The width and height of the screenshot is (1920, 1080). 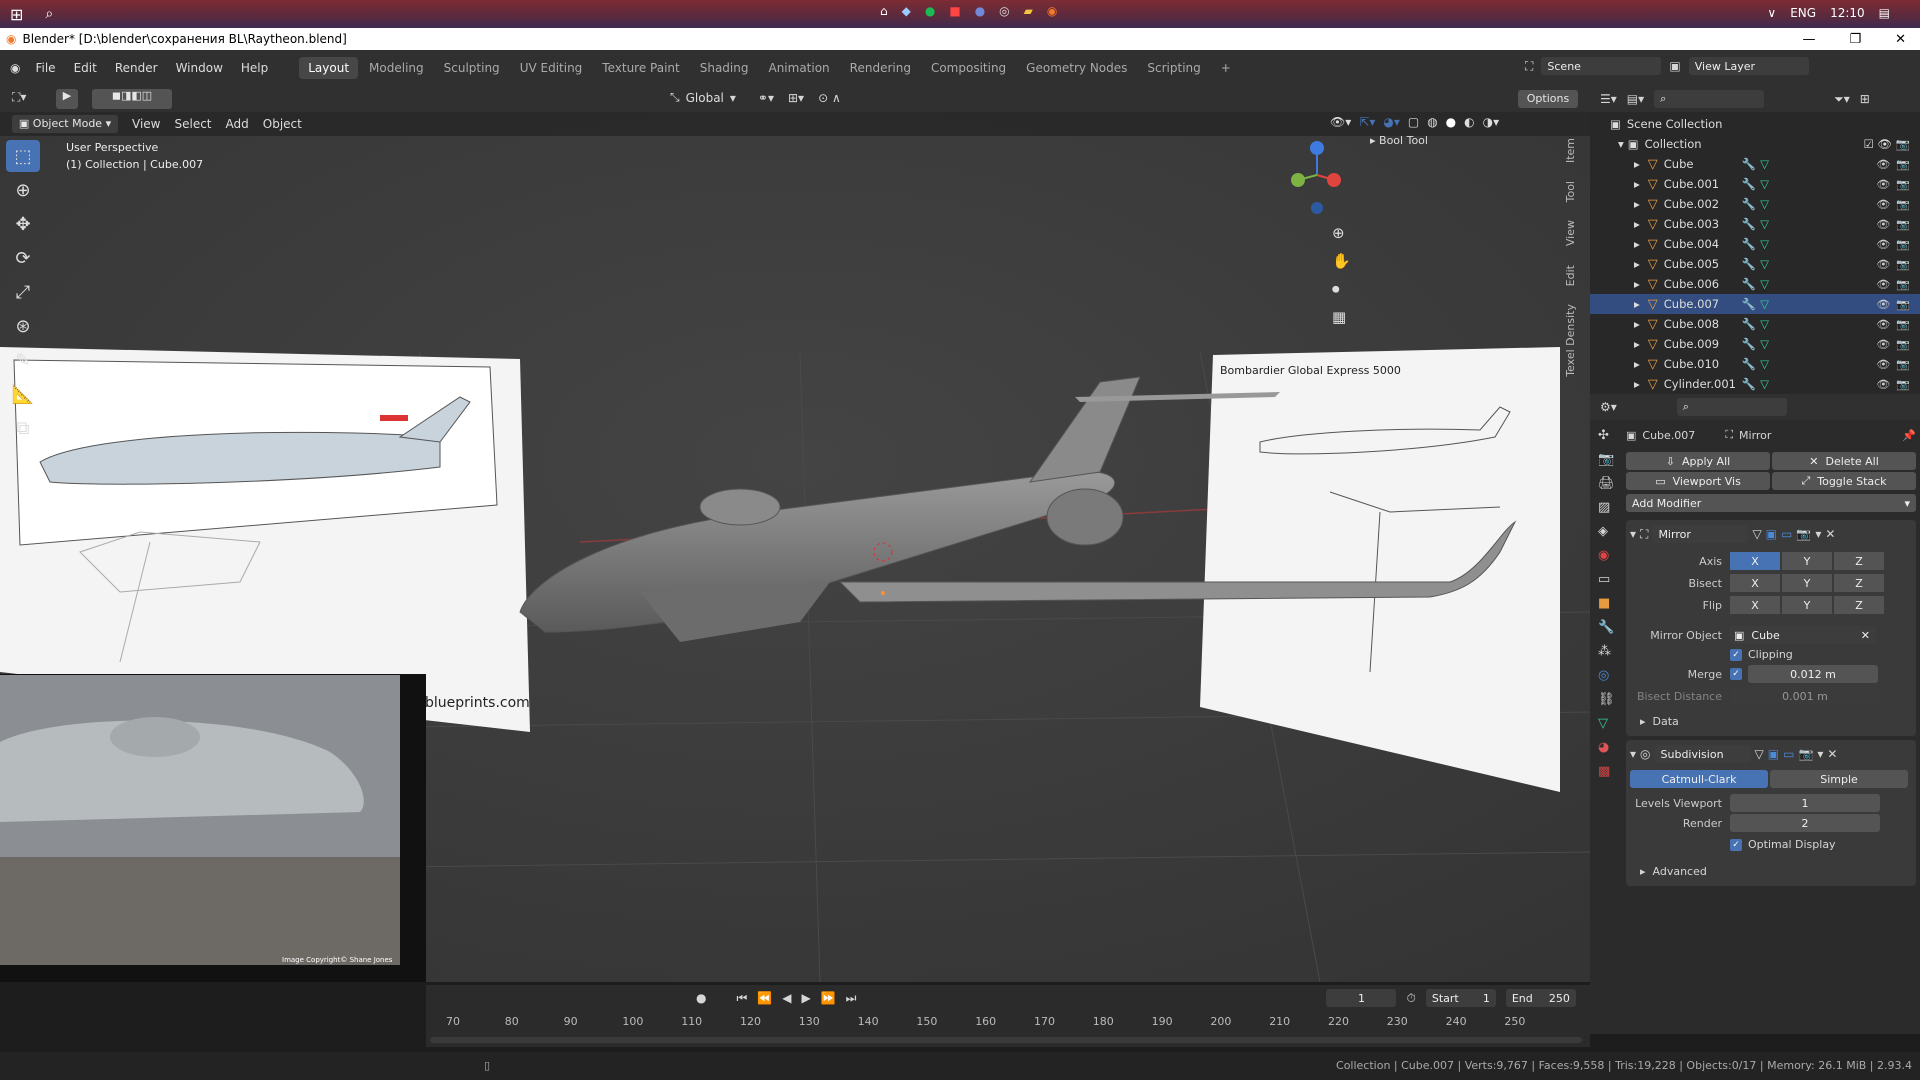 I want to click on tab-modeling: Modeling, so click(x=396, y=68).